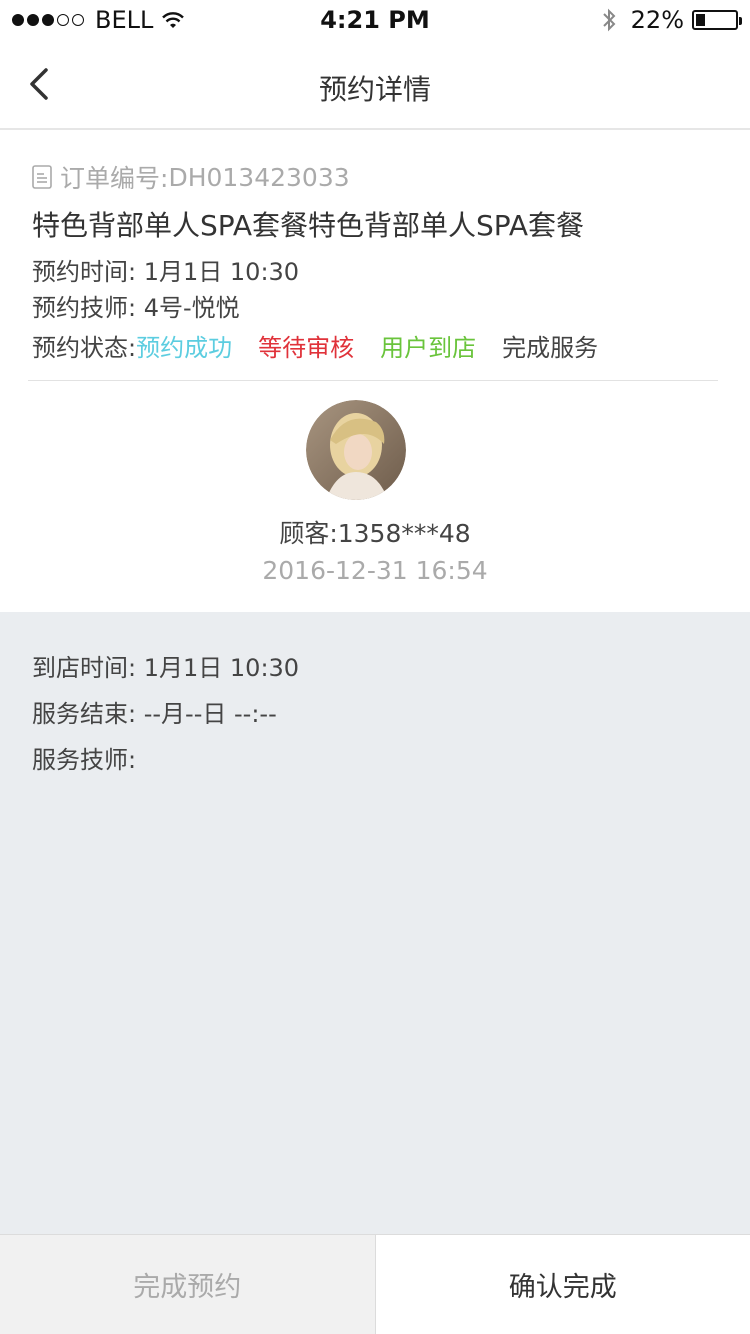 The width and height of the screenshot is (750, 1334). I want to click on service-title: 特色背部单人SPA套餐特色背部单人SPA套餐, so click(308, 225).